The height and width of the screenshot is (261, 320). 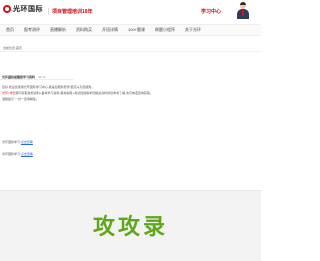 I want to click on line-text: 温馨提示,一对一咨询解答。, so click(x=20, y=99).